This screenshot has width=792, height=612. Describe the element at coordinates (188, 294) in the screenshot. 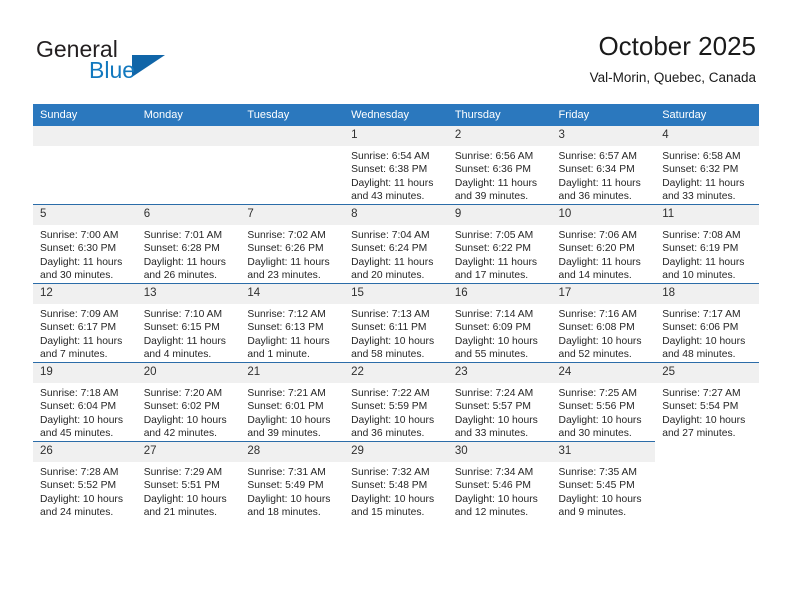

I see `day-number: 13` at that location.